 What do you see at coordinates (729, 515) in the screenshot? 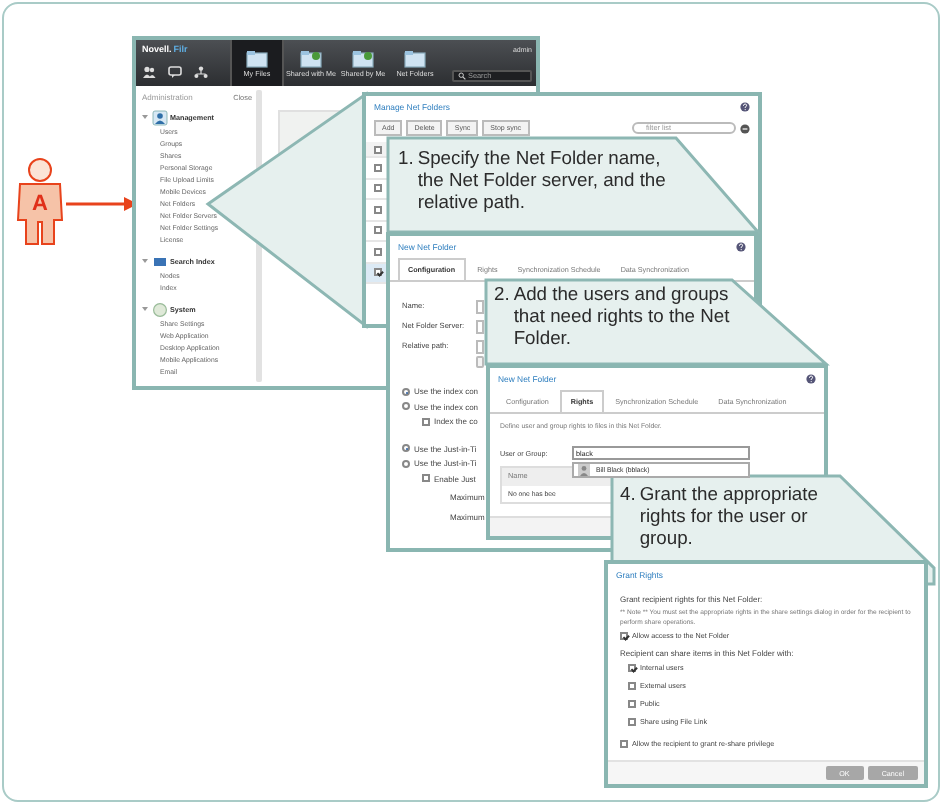
I see `step-text: Grant the appropriate rights for the user or group.` at bounding box center [729, 515].